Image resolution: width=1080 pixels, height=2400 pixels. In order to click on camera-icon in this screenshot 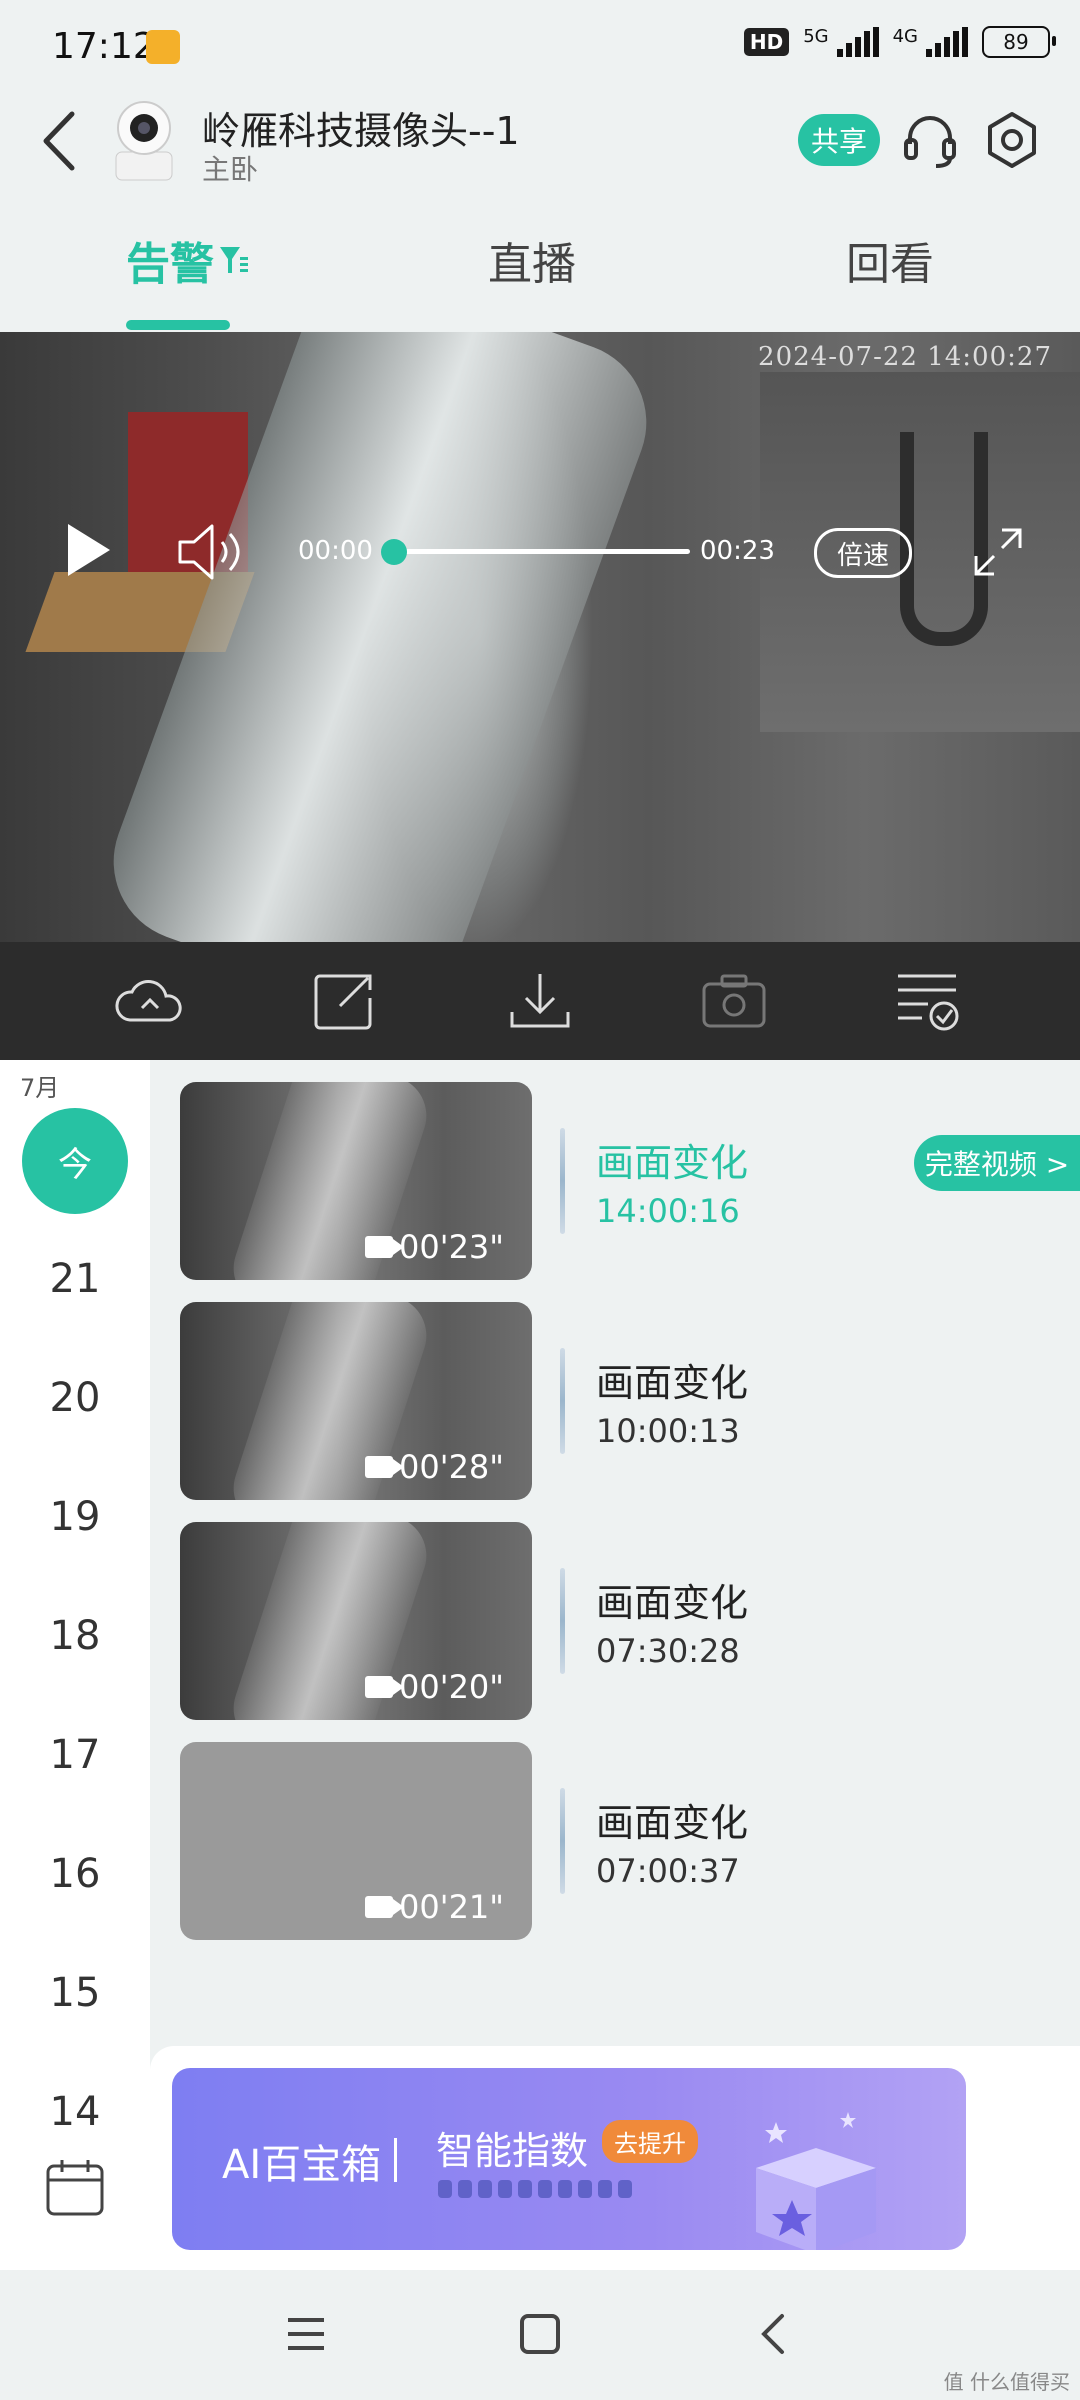, I will do `click(734, 1001)`.